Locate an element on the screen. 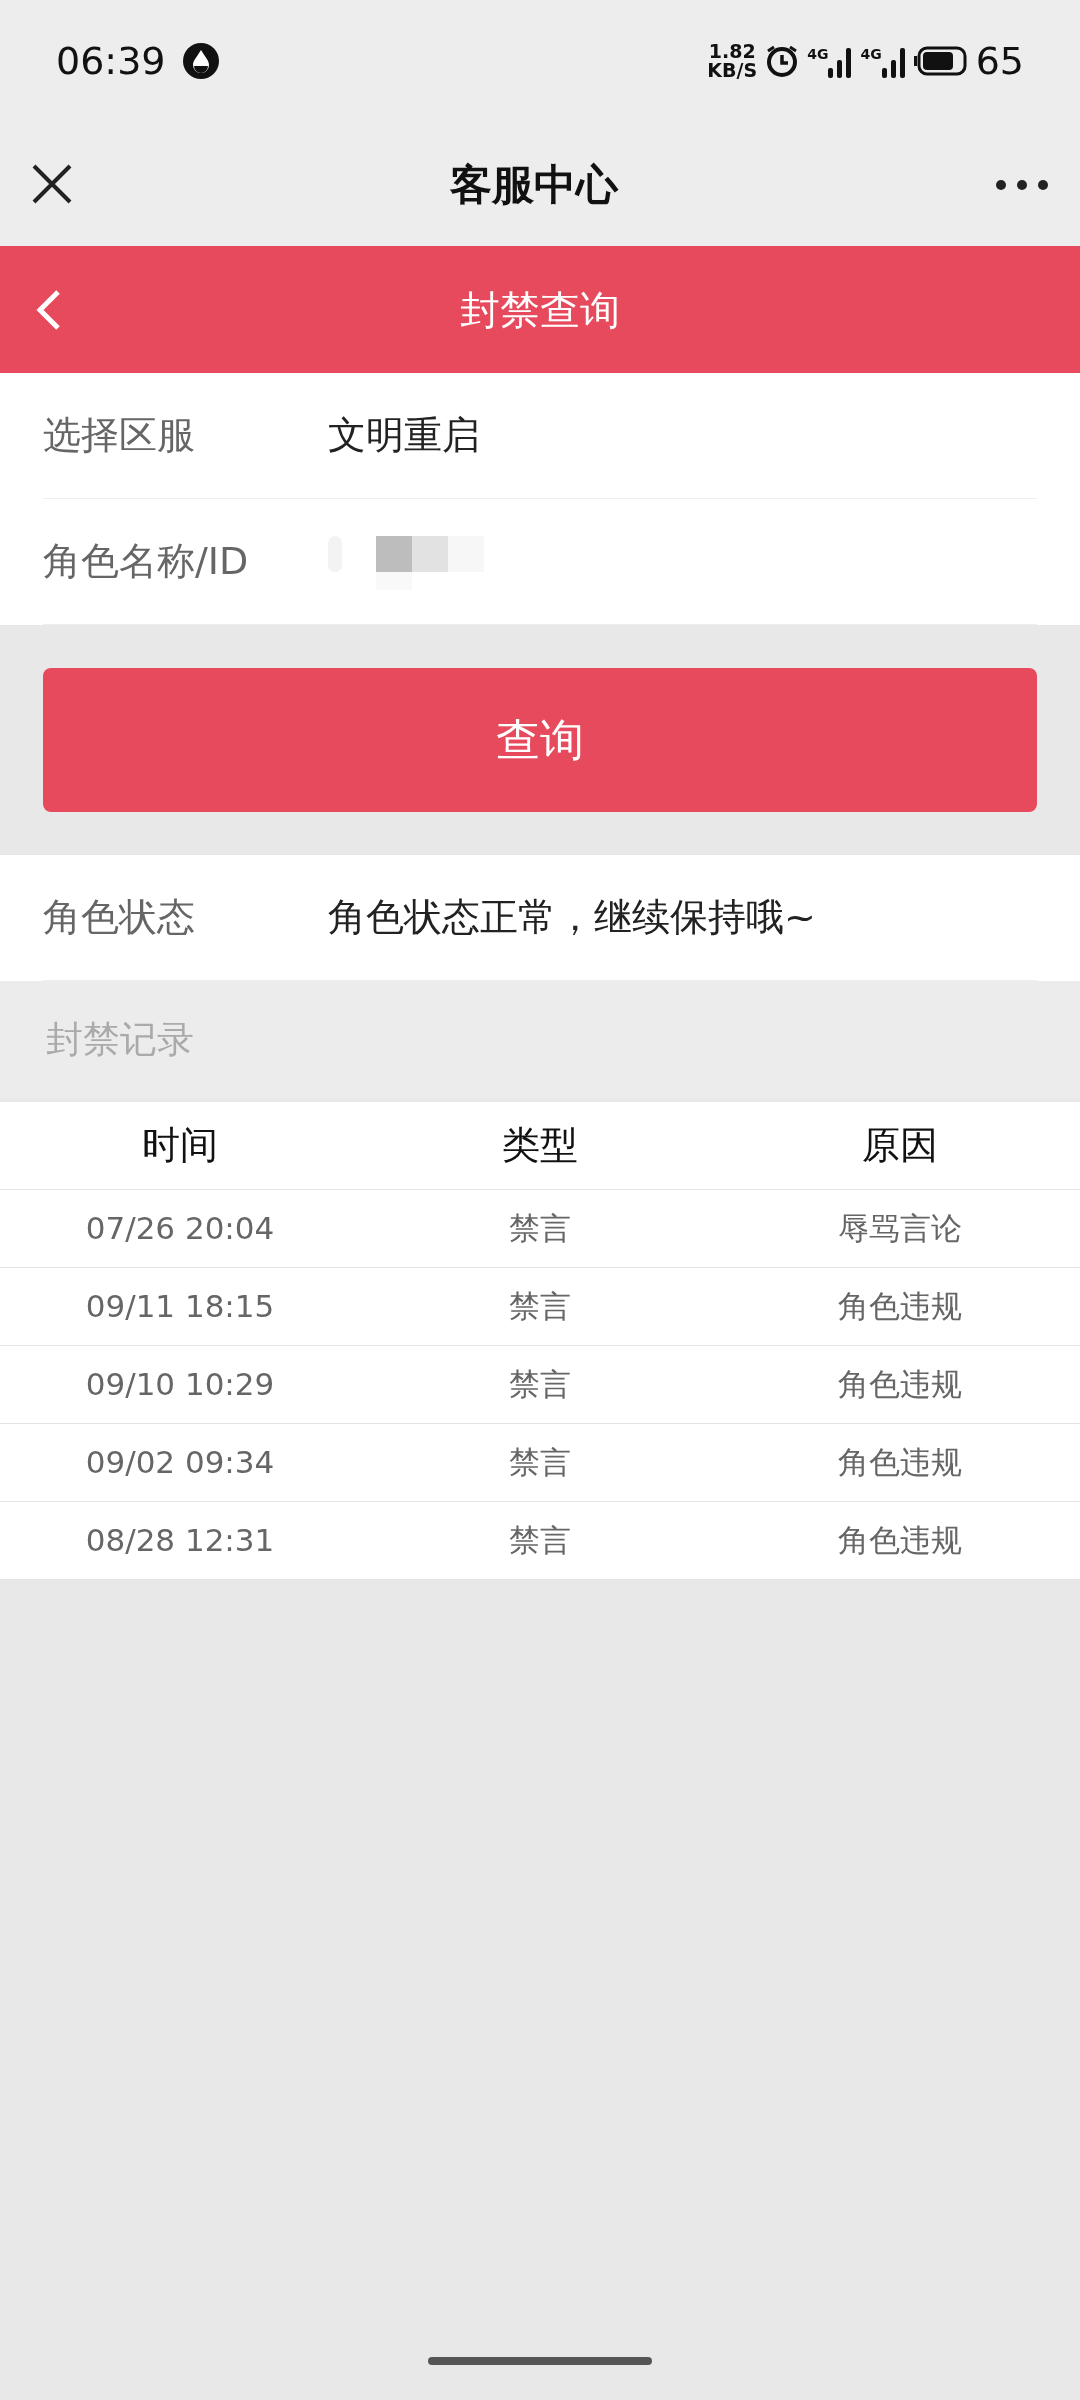  battery-icon is located at coordinates (940, 61).